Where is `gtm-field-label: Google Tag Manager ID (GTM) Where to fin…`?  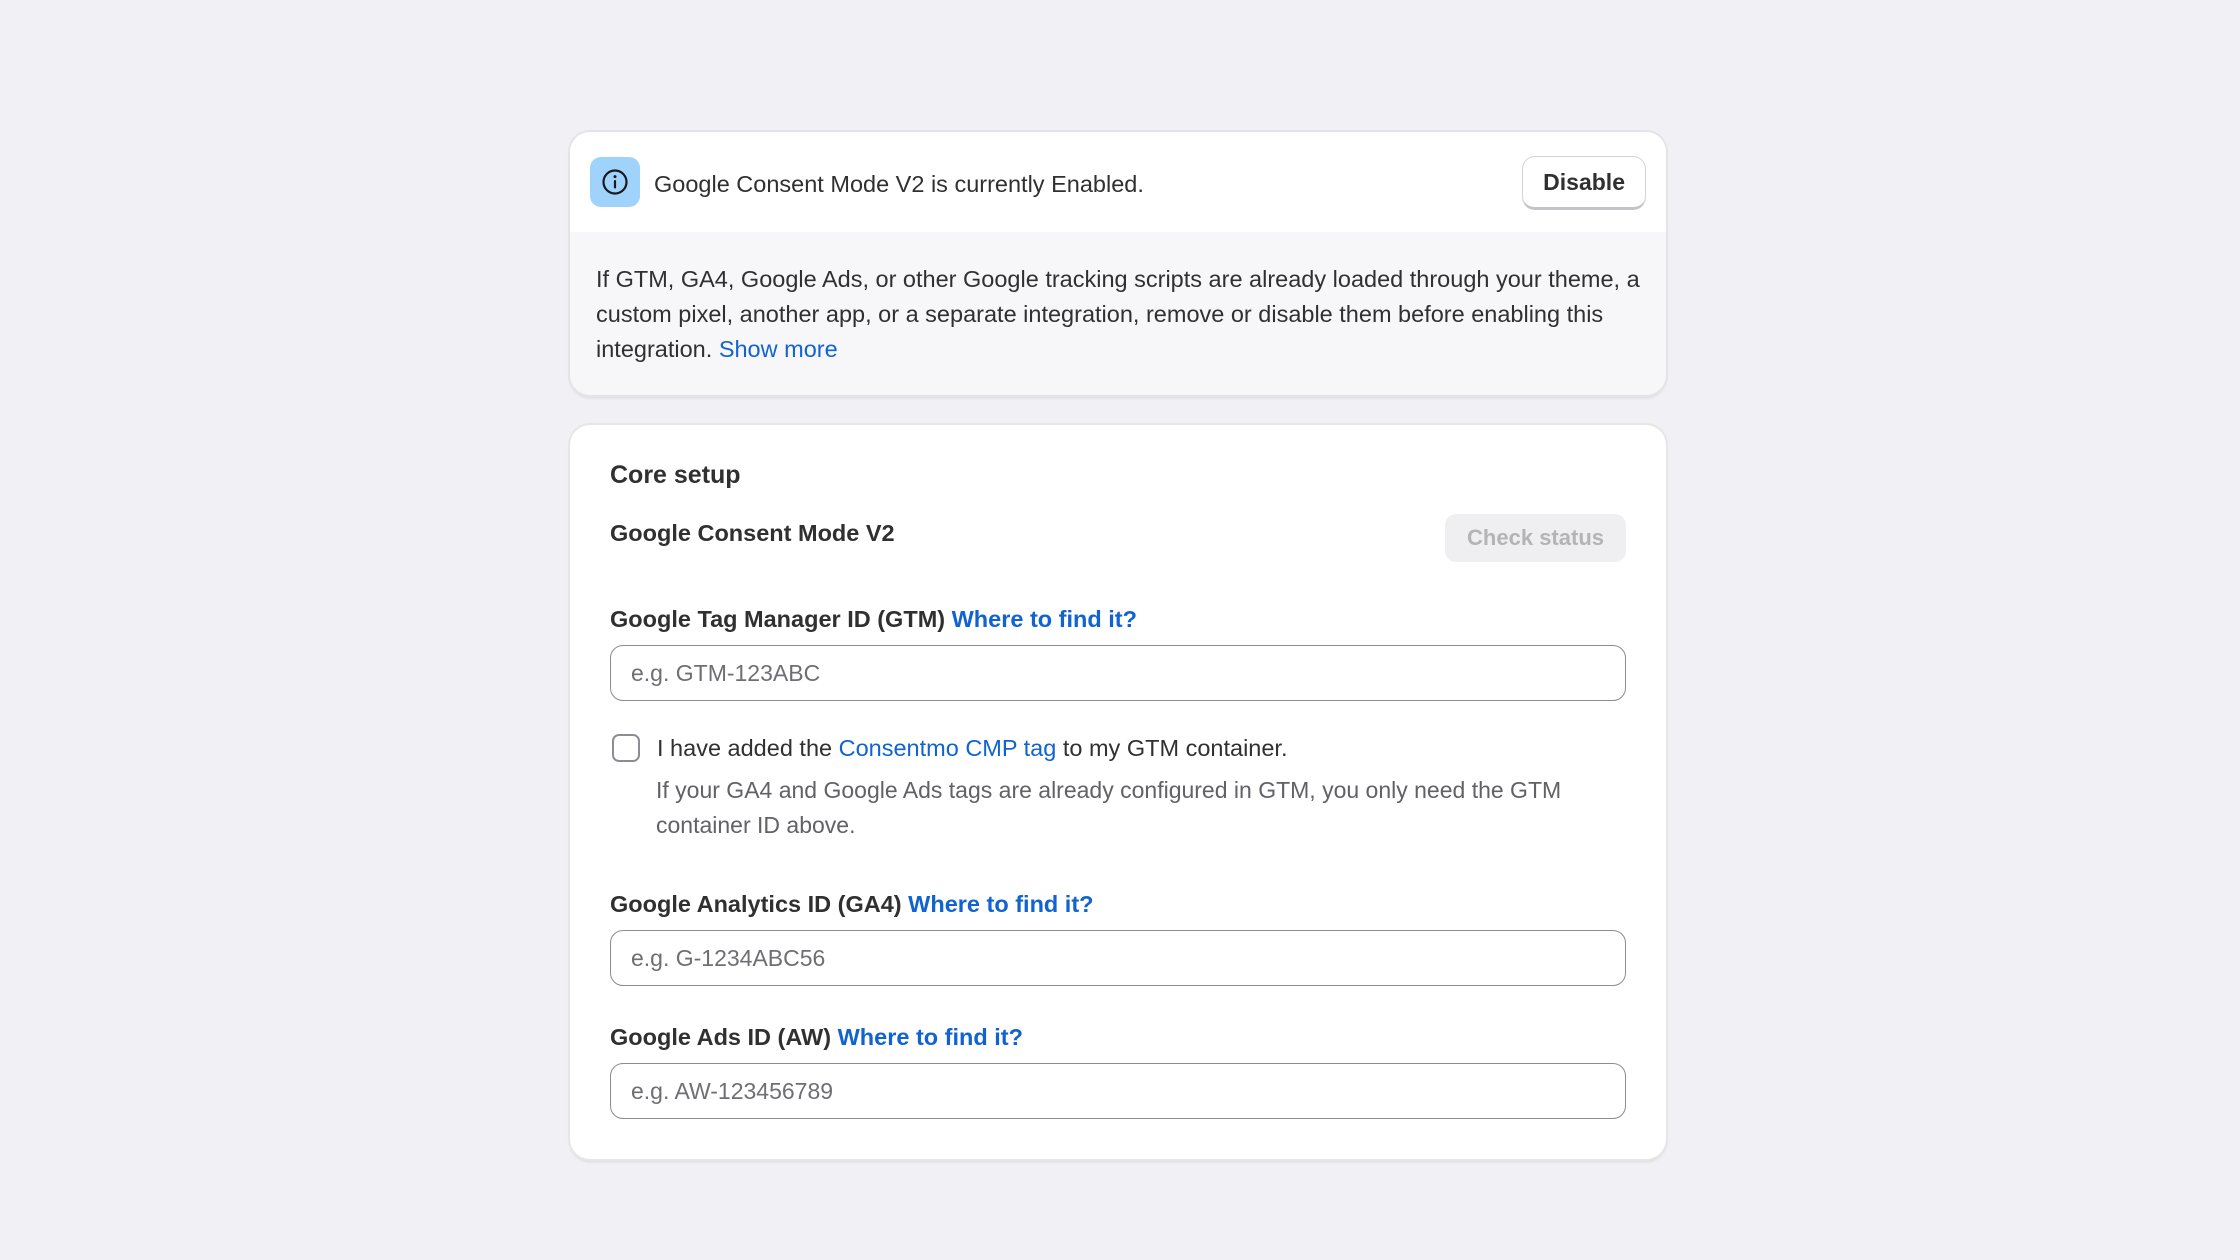
gtm-field-label: Google Tag Manager ID (GTM) Where to fin… is located at coordinates (1118, 619).